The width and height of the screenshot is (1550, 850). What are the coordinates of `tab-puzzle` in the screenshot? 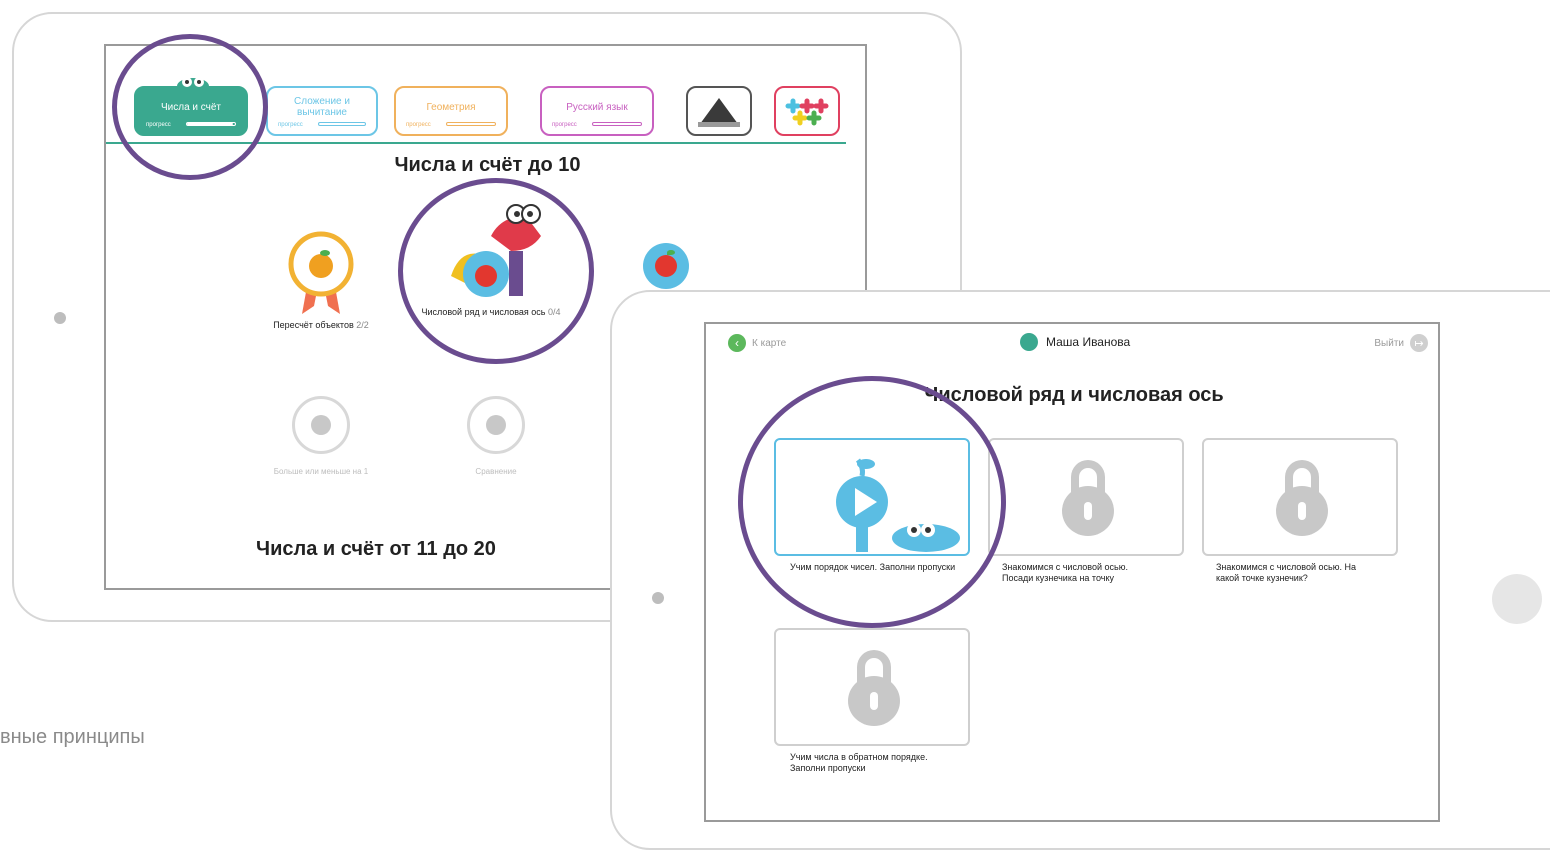 It's located at (807, 111).